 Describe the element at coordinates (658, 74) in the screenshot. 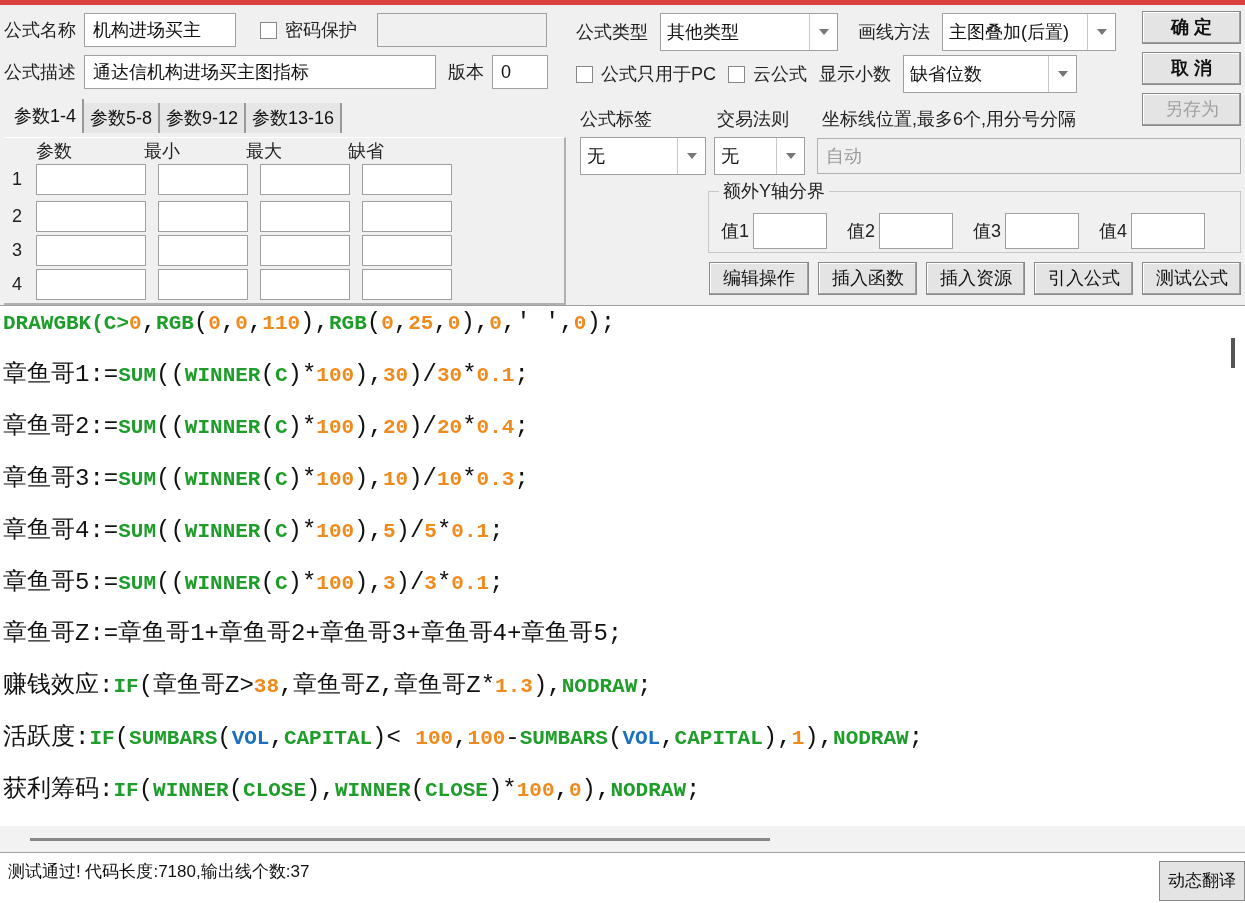

I see `checkbox-label: 公式只用于PC` at that location.